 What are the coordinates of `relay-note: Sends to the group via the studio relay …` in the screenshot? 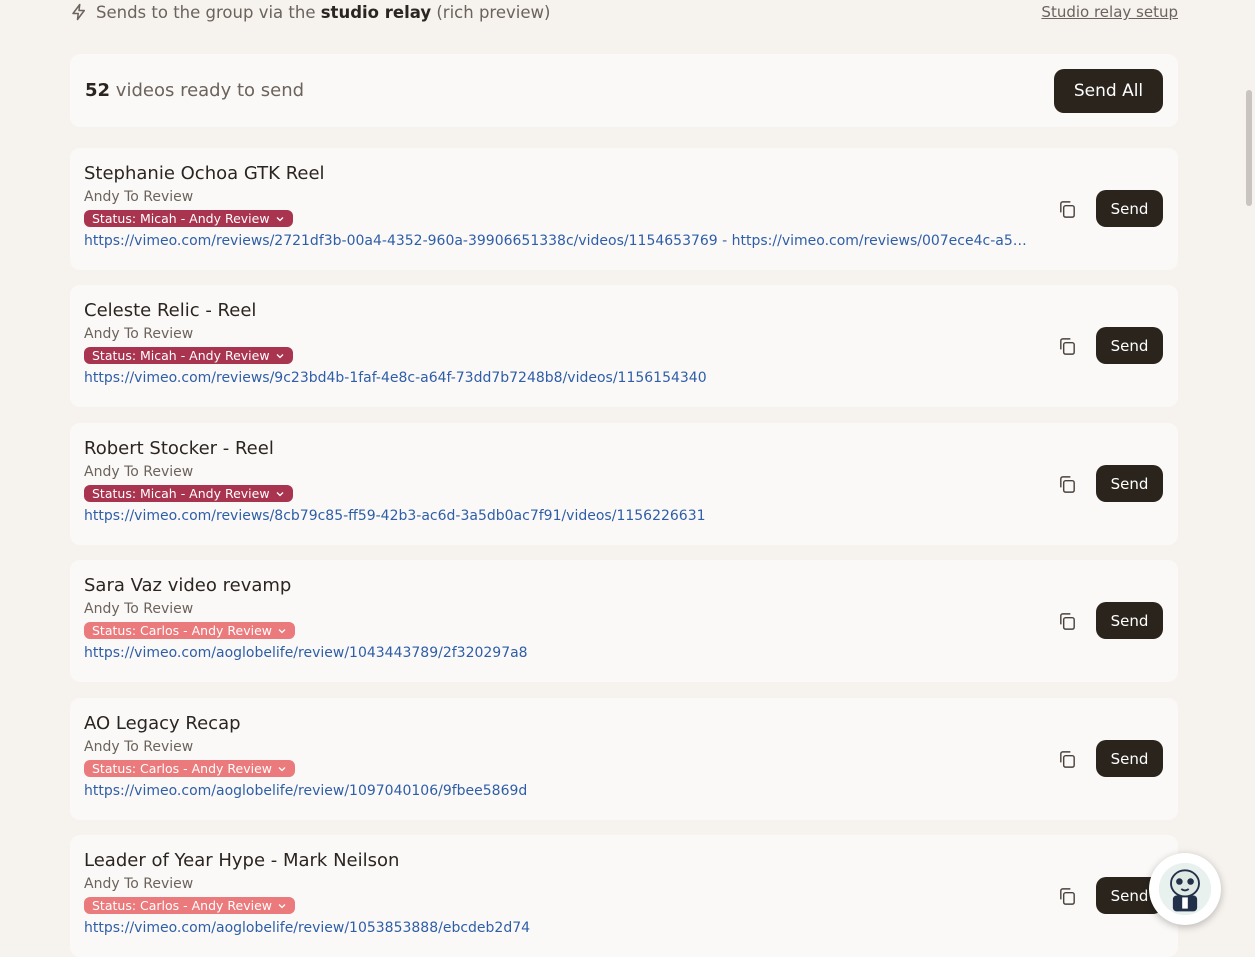 It's located at (310, 12).